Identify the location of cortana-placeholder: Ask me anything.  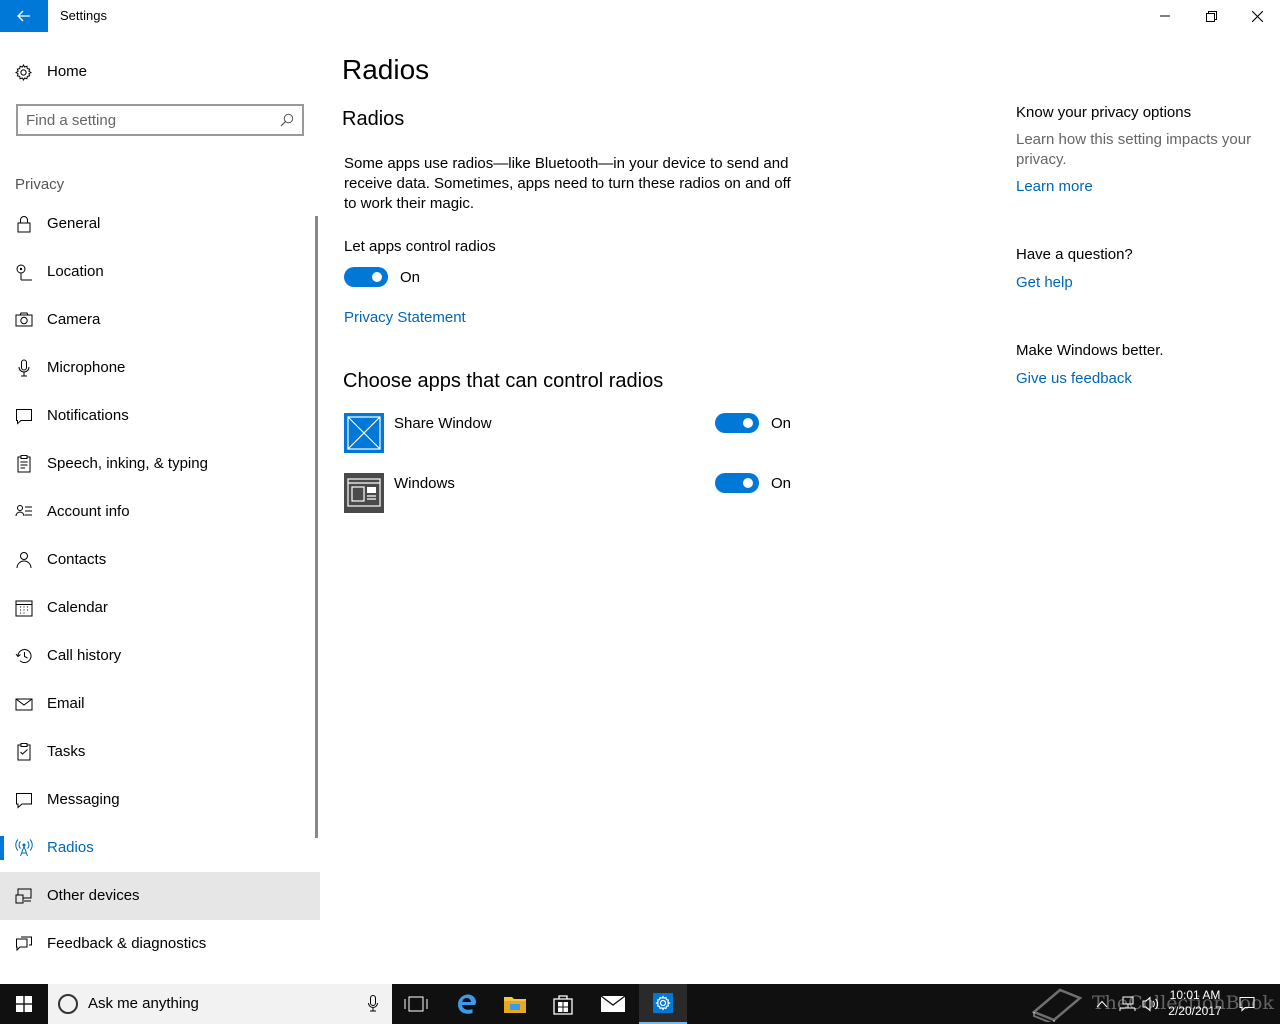
(143, 1003).